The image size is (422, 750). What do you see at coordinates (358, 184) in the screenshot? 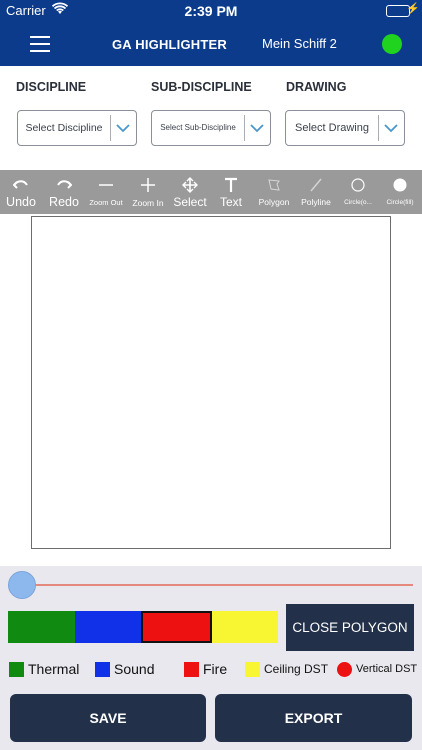
I see `circle-outline-icon` at bounding box center [358, 184].